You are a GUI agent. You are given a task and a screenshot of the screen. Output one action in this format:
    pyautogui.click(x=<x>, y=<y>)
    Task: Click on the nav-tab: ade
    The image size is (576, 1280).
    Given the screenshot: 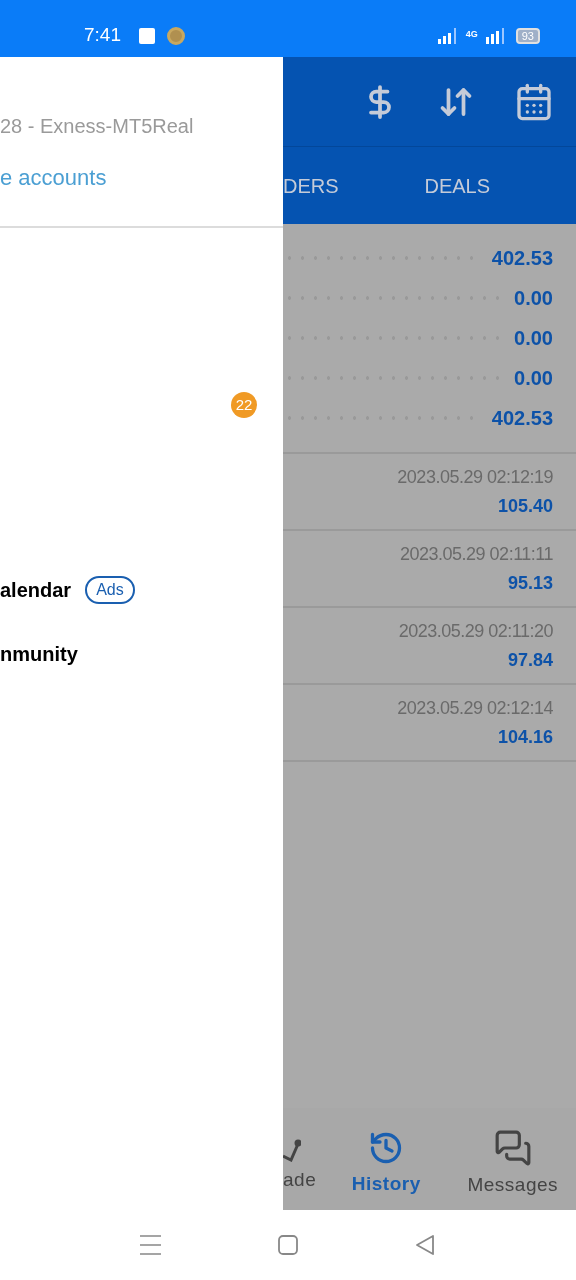 What is the action you would take?
    pyautogui.click(x=303, y=1159)
    